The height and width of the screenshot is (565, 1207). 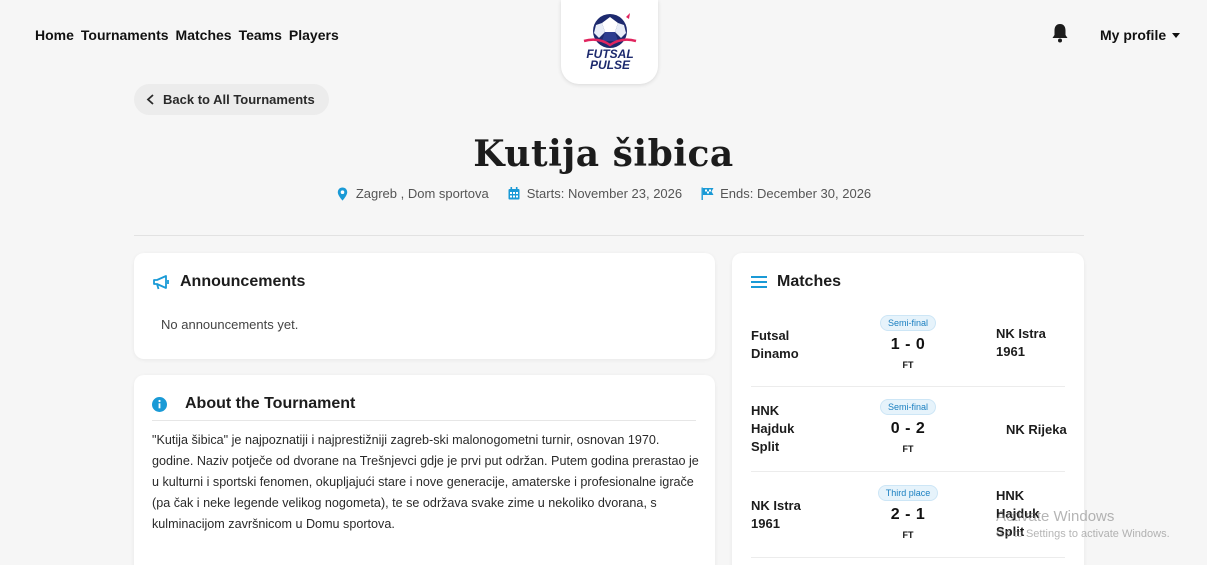 I want to click on match-away-team: NK Rijeka, so click(x=1036, y=429).